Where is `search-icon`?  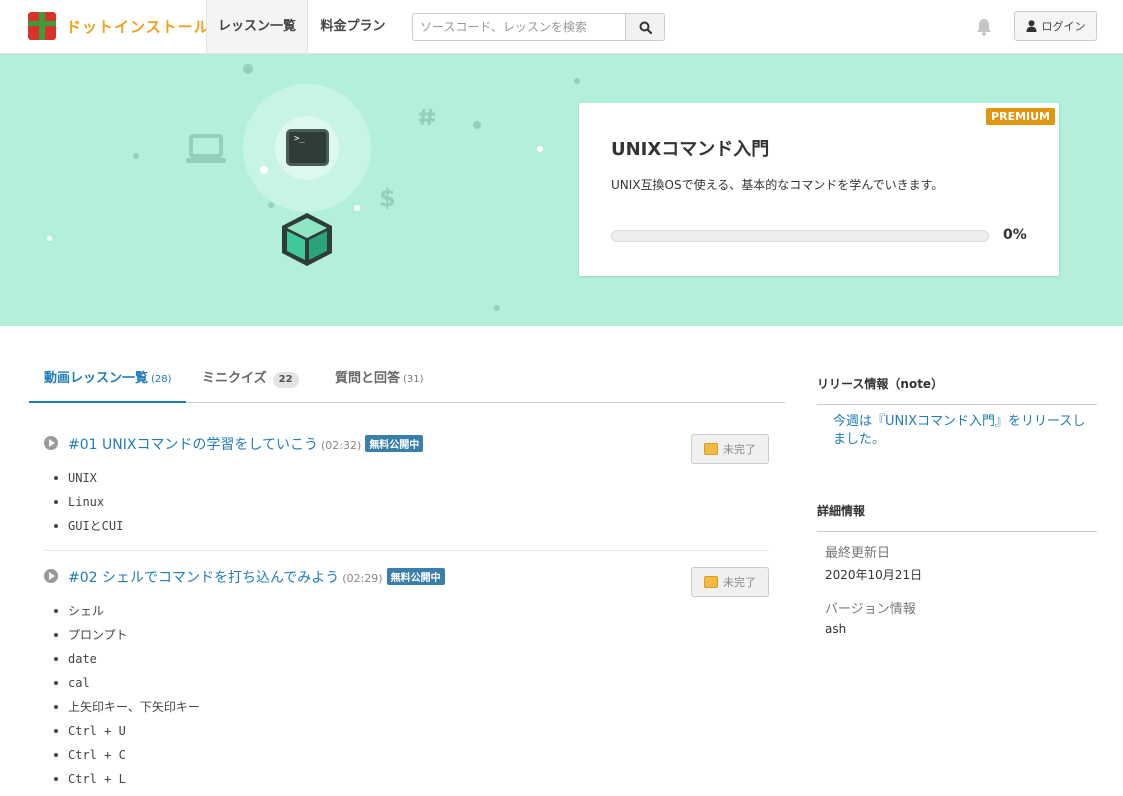
search-icon is located at coordinates (645, 27).